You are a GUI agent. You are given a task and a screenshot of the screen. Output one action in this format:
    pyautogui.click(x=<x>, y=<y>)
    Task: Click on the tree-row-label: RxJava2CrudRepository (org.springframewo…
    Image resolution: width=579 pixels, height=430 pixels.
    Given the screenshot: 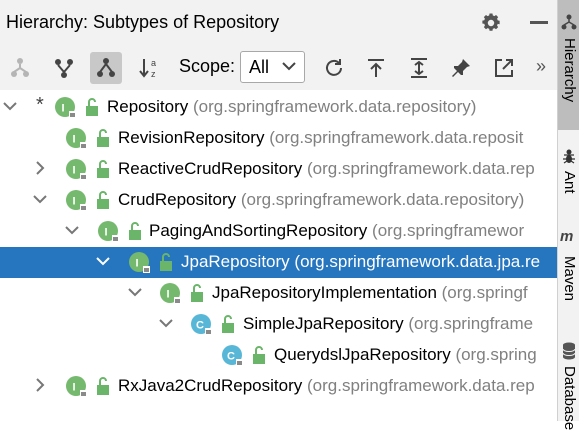 What is the action you would take?
    pyautogui.click(x=326, y=385)
    